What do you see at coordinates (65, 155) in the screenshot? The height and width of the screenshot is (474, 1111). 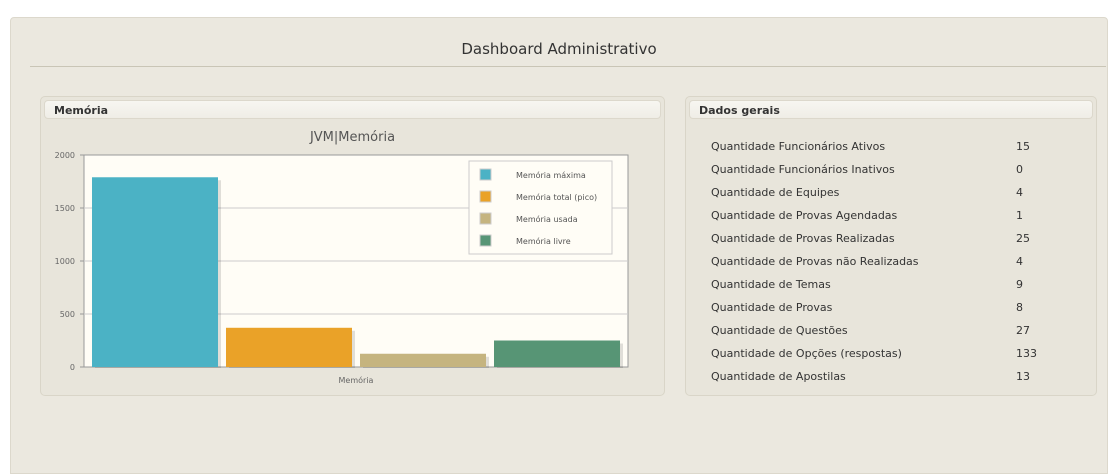 I see `y-tick-label: 2000` at bounding box center [65, 155].